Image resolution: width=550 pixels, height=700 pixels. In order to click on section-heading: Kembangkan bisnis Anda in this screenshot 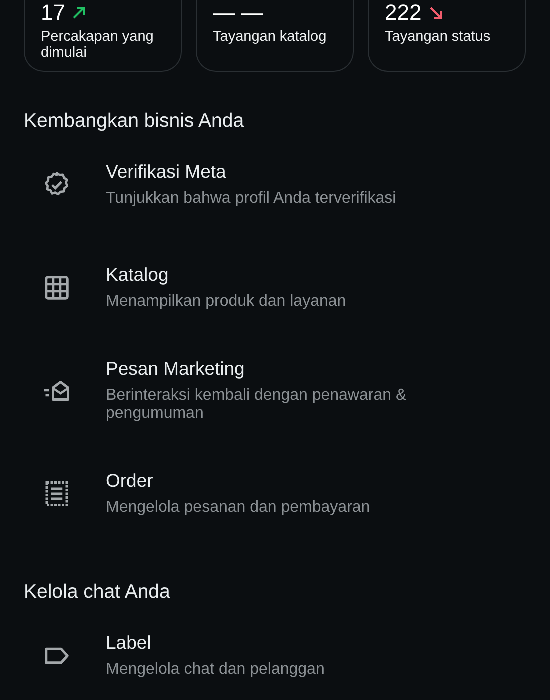, I will do `click(134, 121)`.